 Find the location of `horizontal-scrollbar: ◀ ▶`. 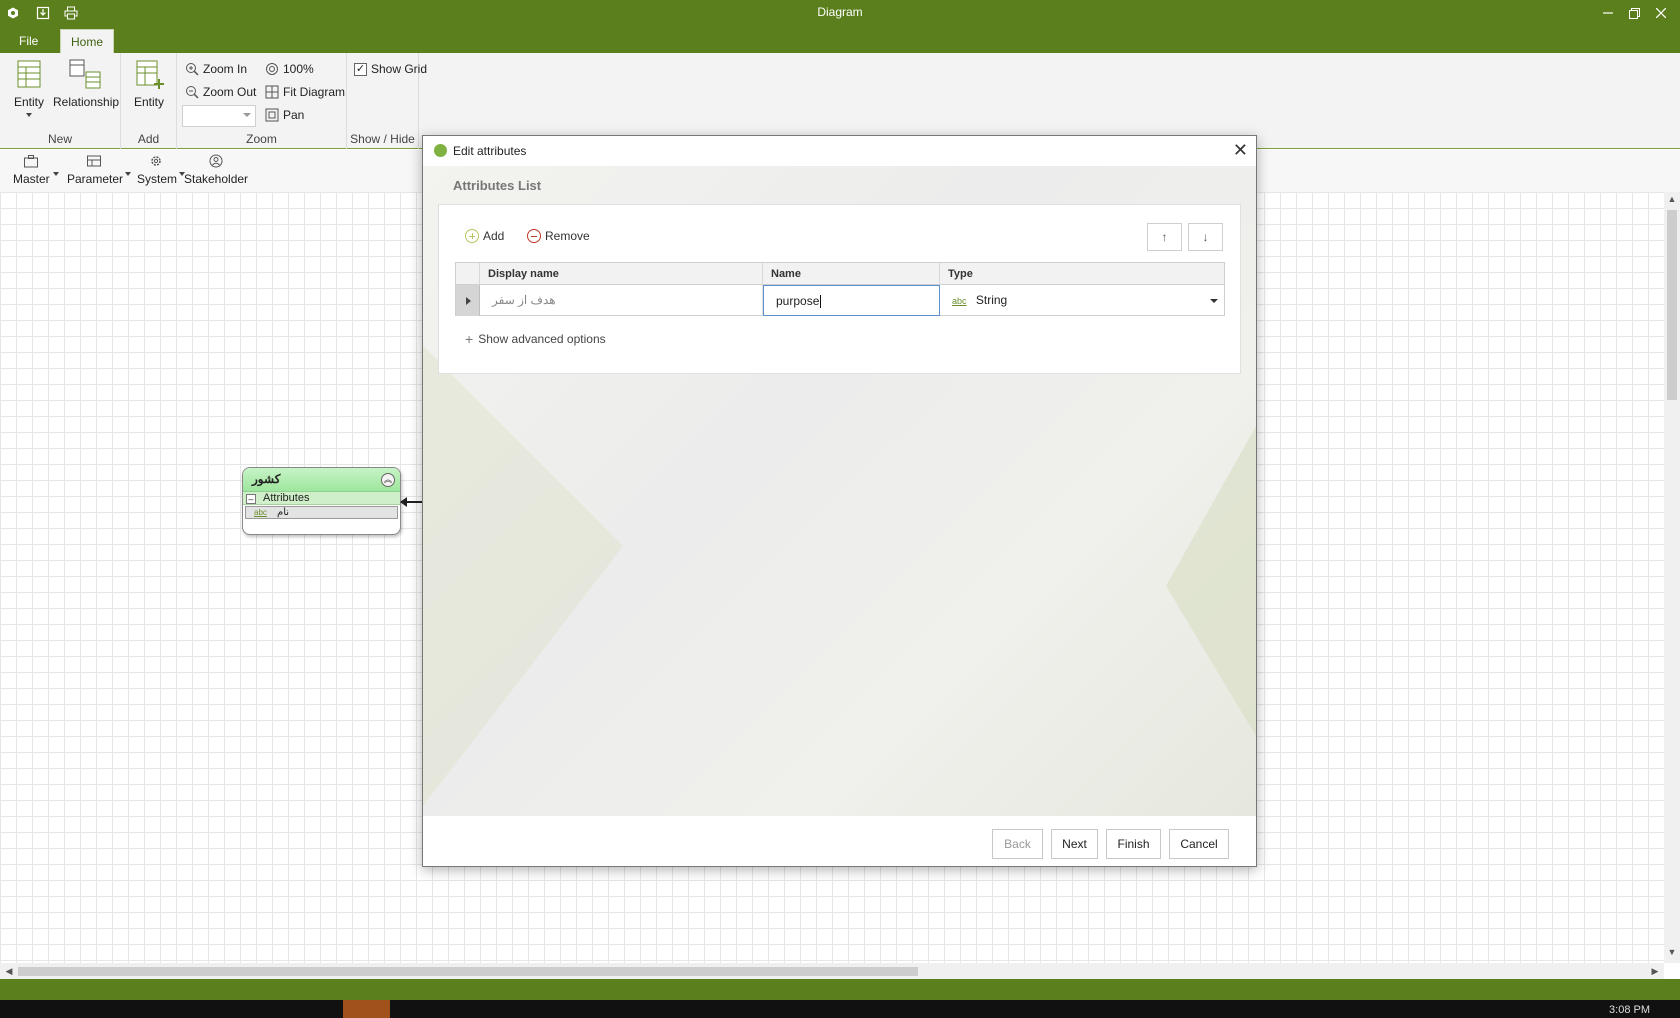

horizontal-scrollbar: ◀ ▶ is located at coordinates (832, 971).